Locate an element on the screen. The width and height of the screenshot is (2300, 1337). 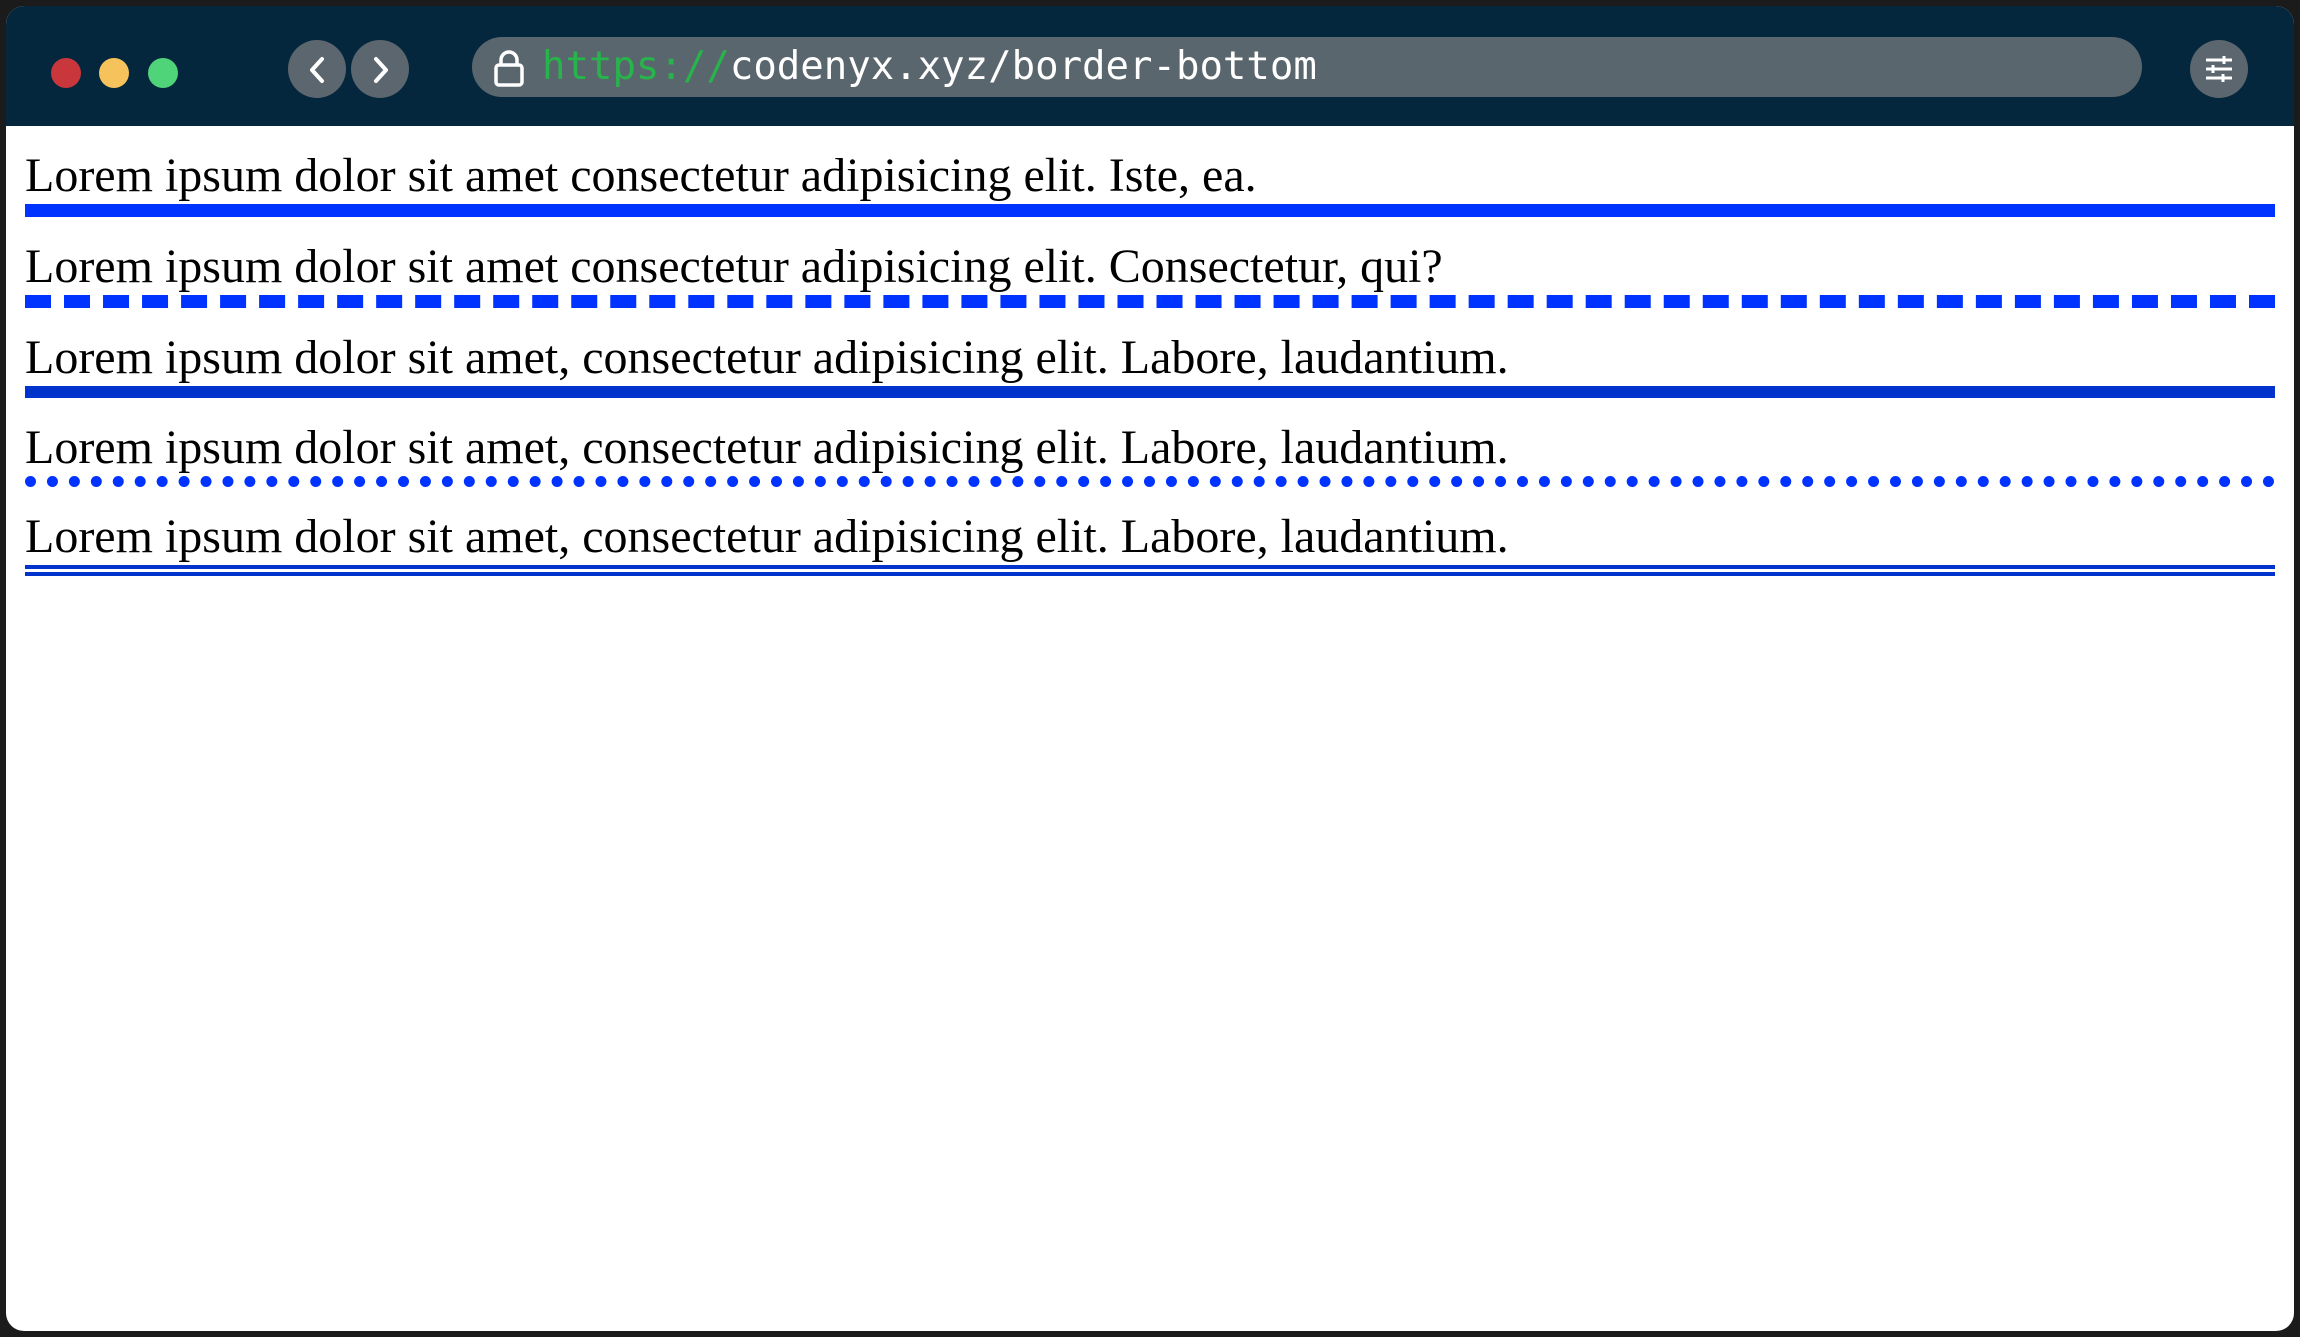
forward-button is located at coordinates (380, 69).